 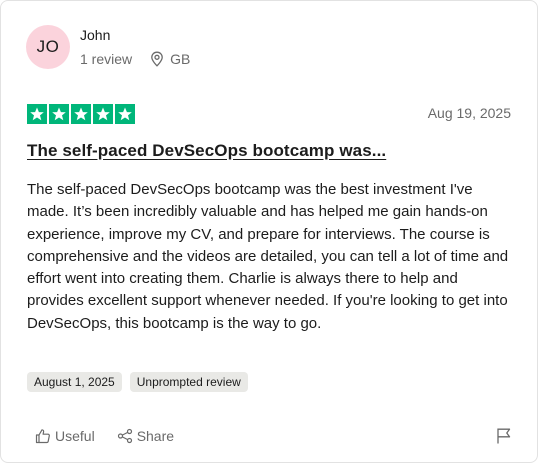 I want to click on useful-label: Useful, so click(x=75, y=436).